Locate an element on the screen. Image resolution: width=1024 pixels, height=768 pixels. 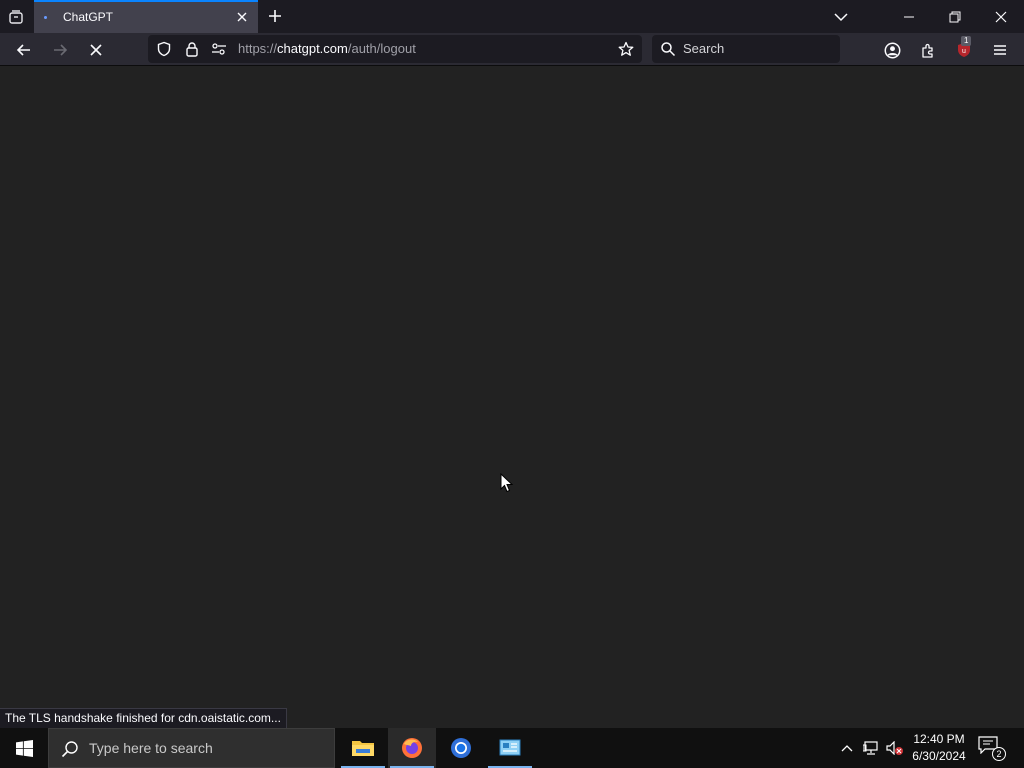
new-tab-button is located at coordinates (275, 16).